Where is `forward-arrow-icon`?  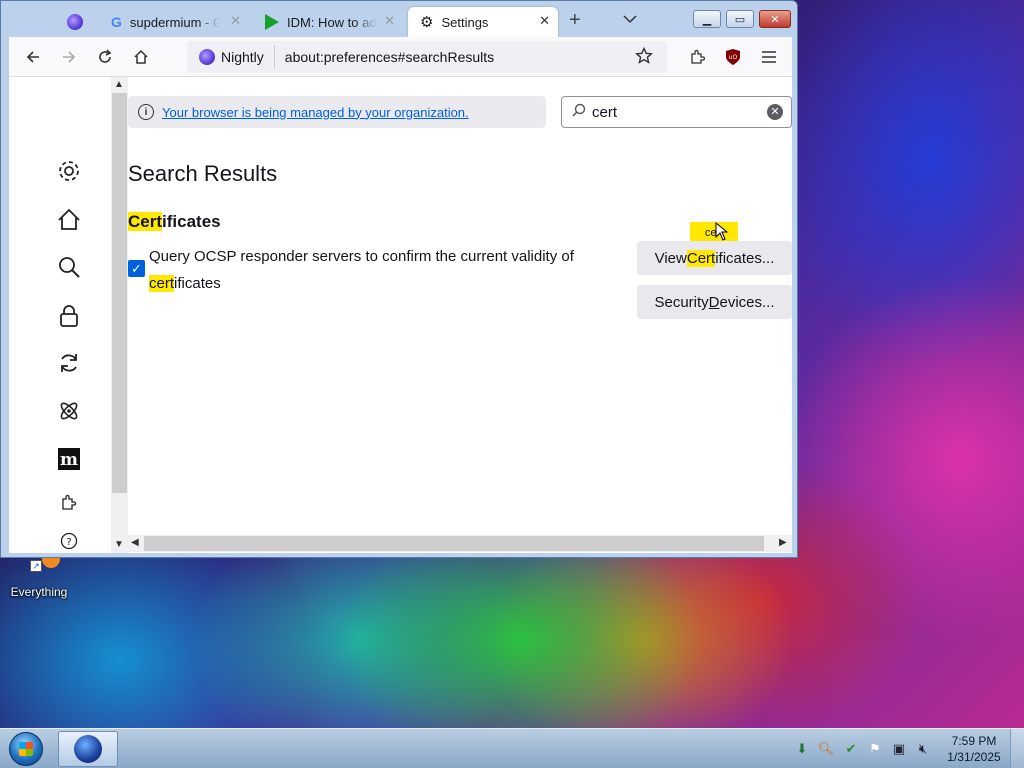
forward-arrow-icon is located at coordinates (69, 57).